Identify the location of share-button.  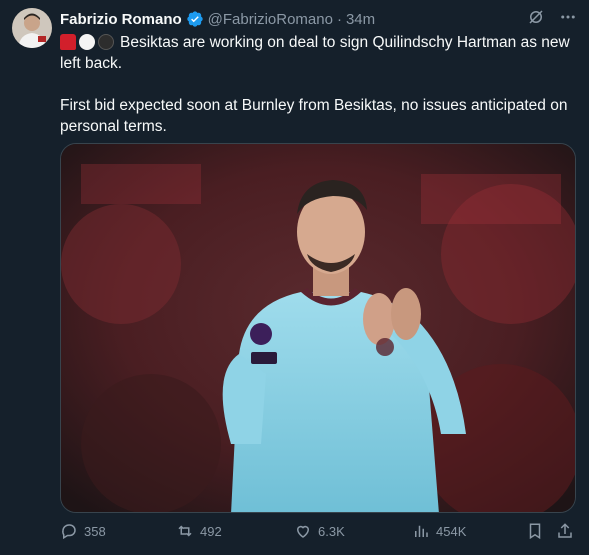
(565, 531).